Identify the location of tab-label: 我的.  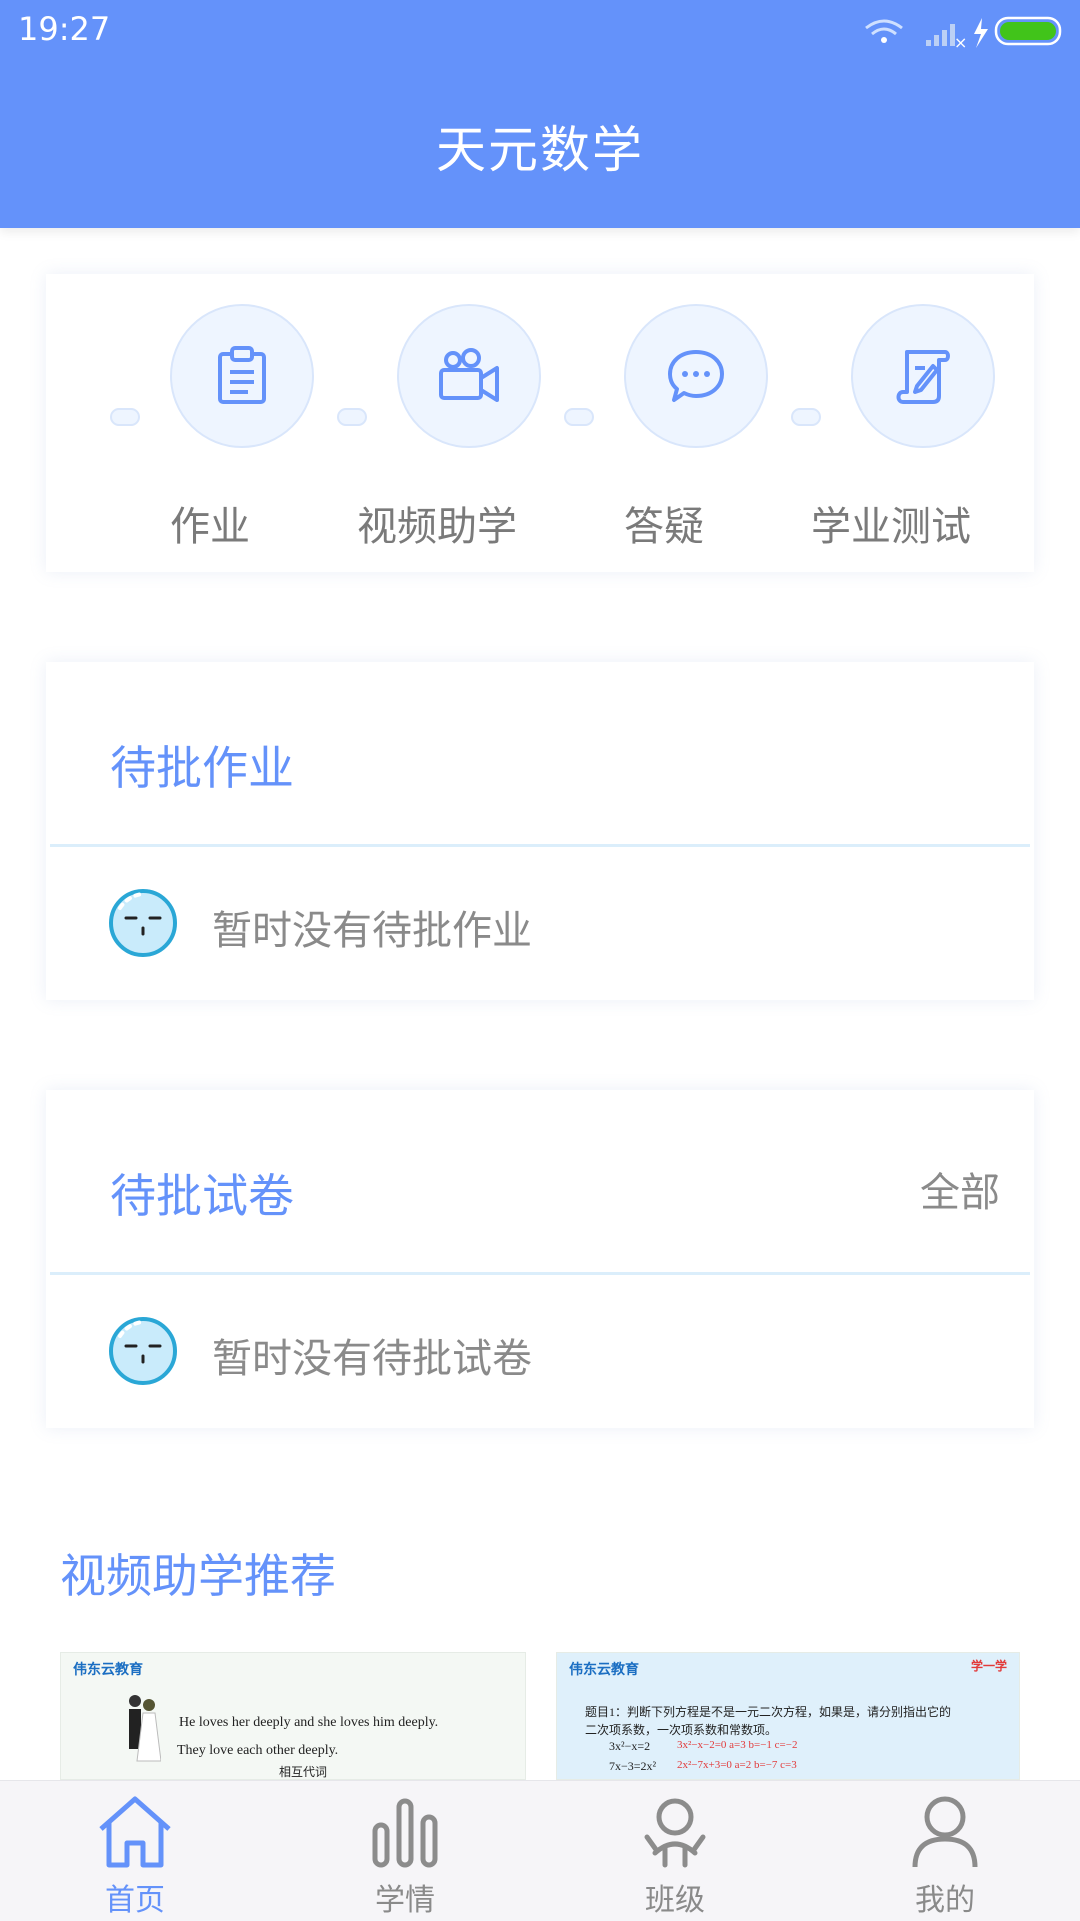
(945, 1900).